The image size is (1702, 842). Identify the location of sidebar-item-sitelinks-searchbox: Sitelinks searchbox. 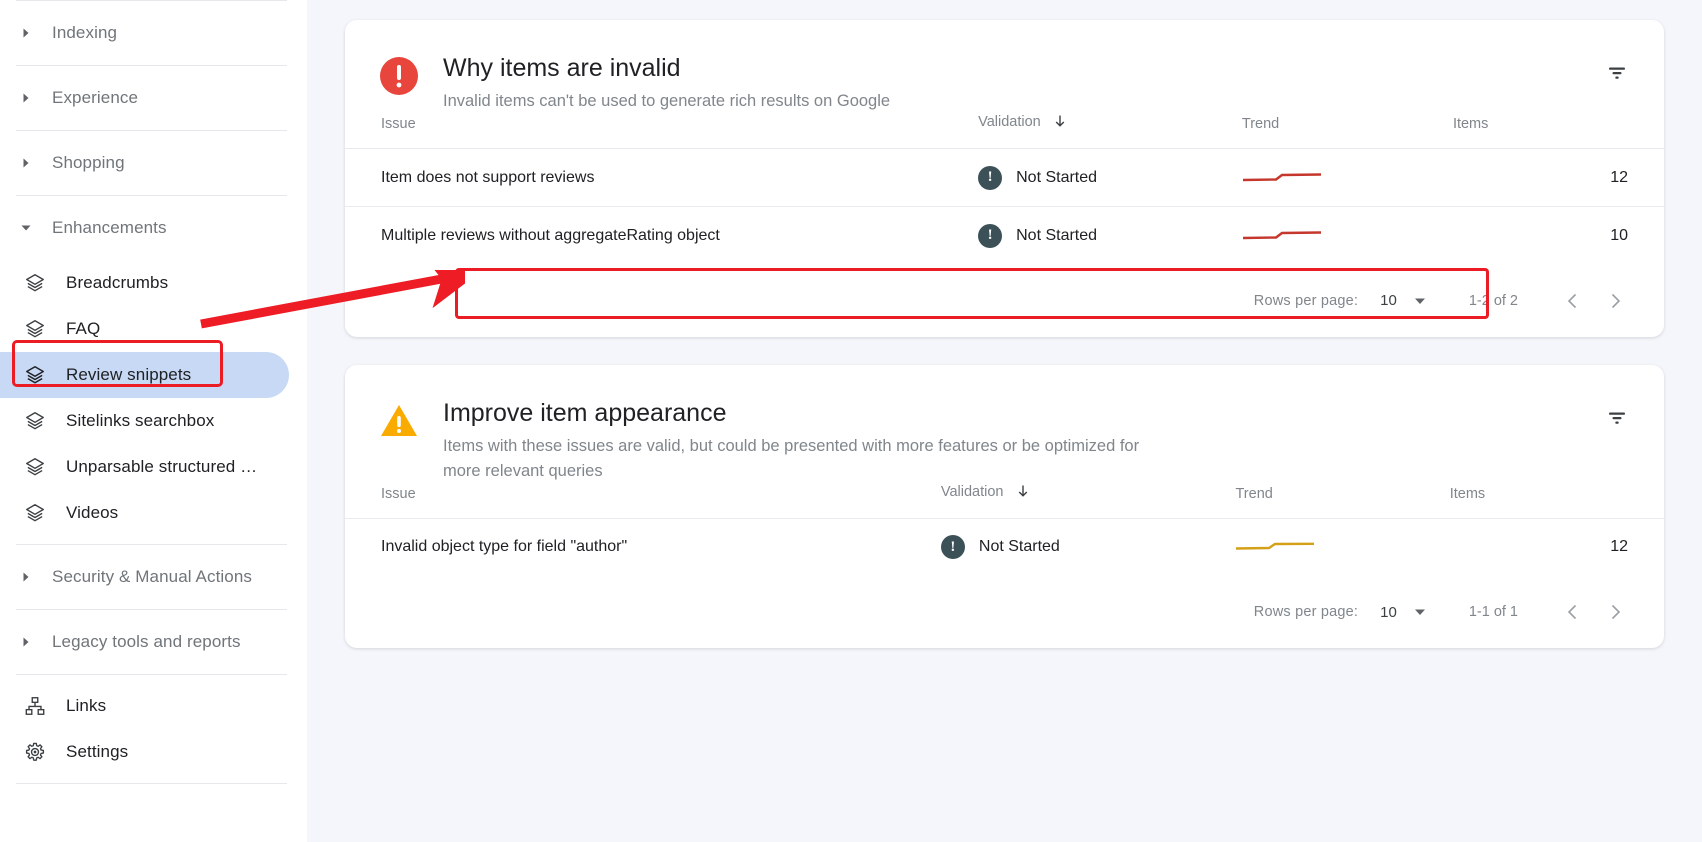
(144, 421).